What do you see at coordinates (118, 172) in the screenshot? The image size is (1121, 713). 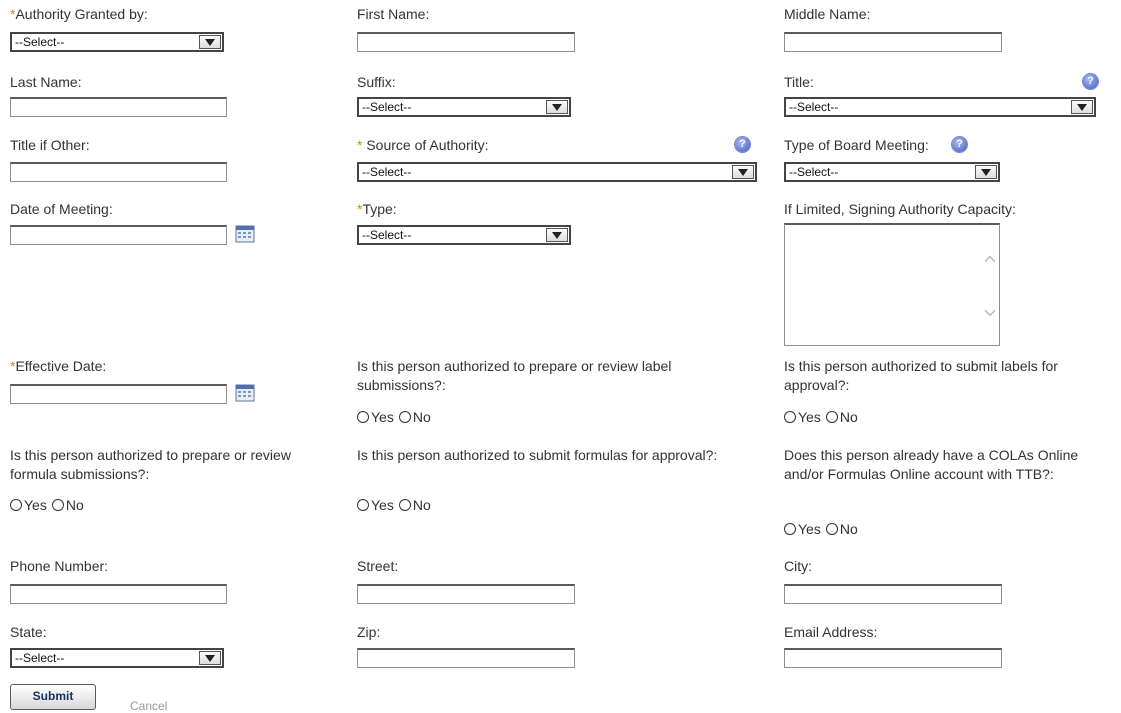 I see `title-if-other-input` at bounding box center [118, 172].